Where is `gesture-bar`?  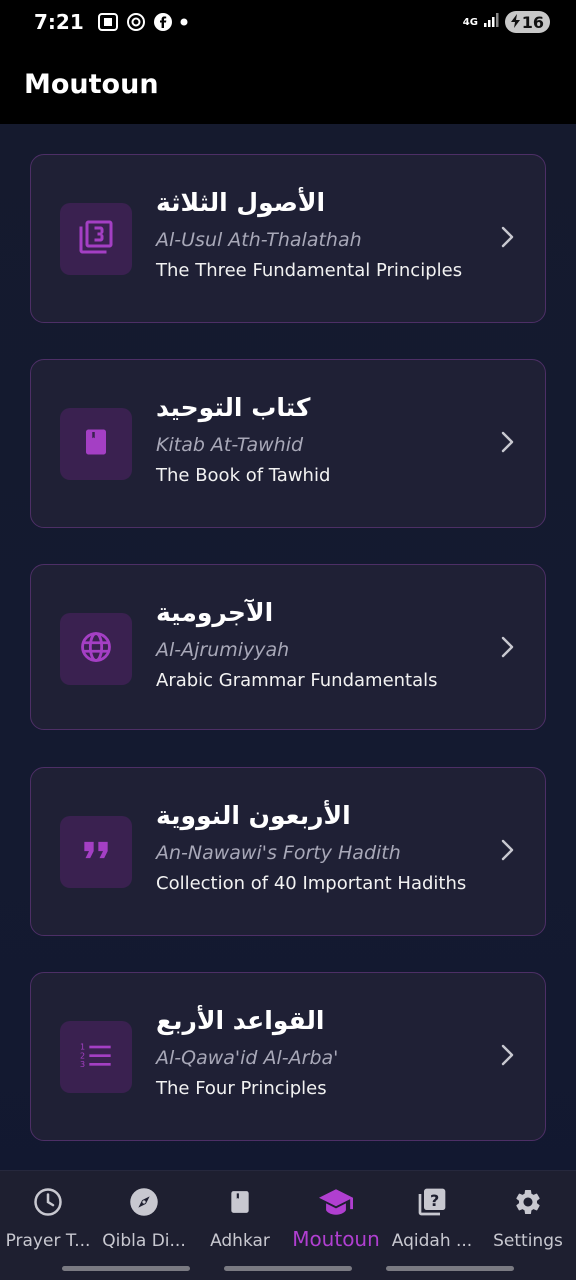
gesture-bar is located at coordinates (288, 1269).